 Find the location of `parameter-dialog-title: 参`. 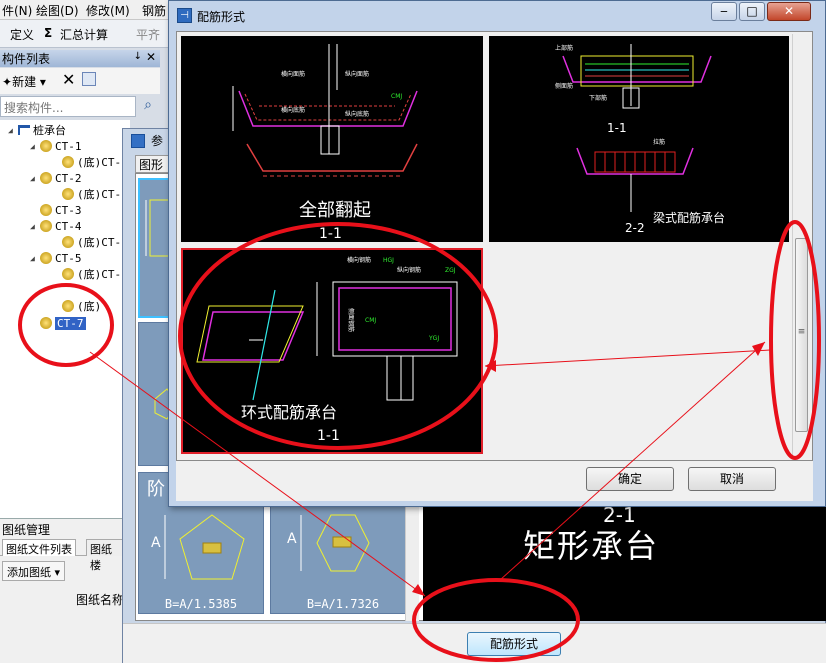

parameter-dialog-title: 参 is located at coordinates (157, 141).